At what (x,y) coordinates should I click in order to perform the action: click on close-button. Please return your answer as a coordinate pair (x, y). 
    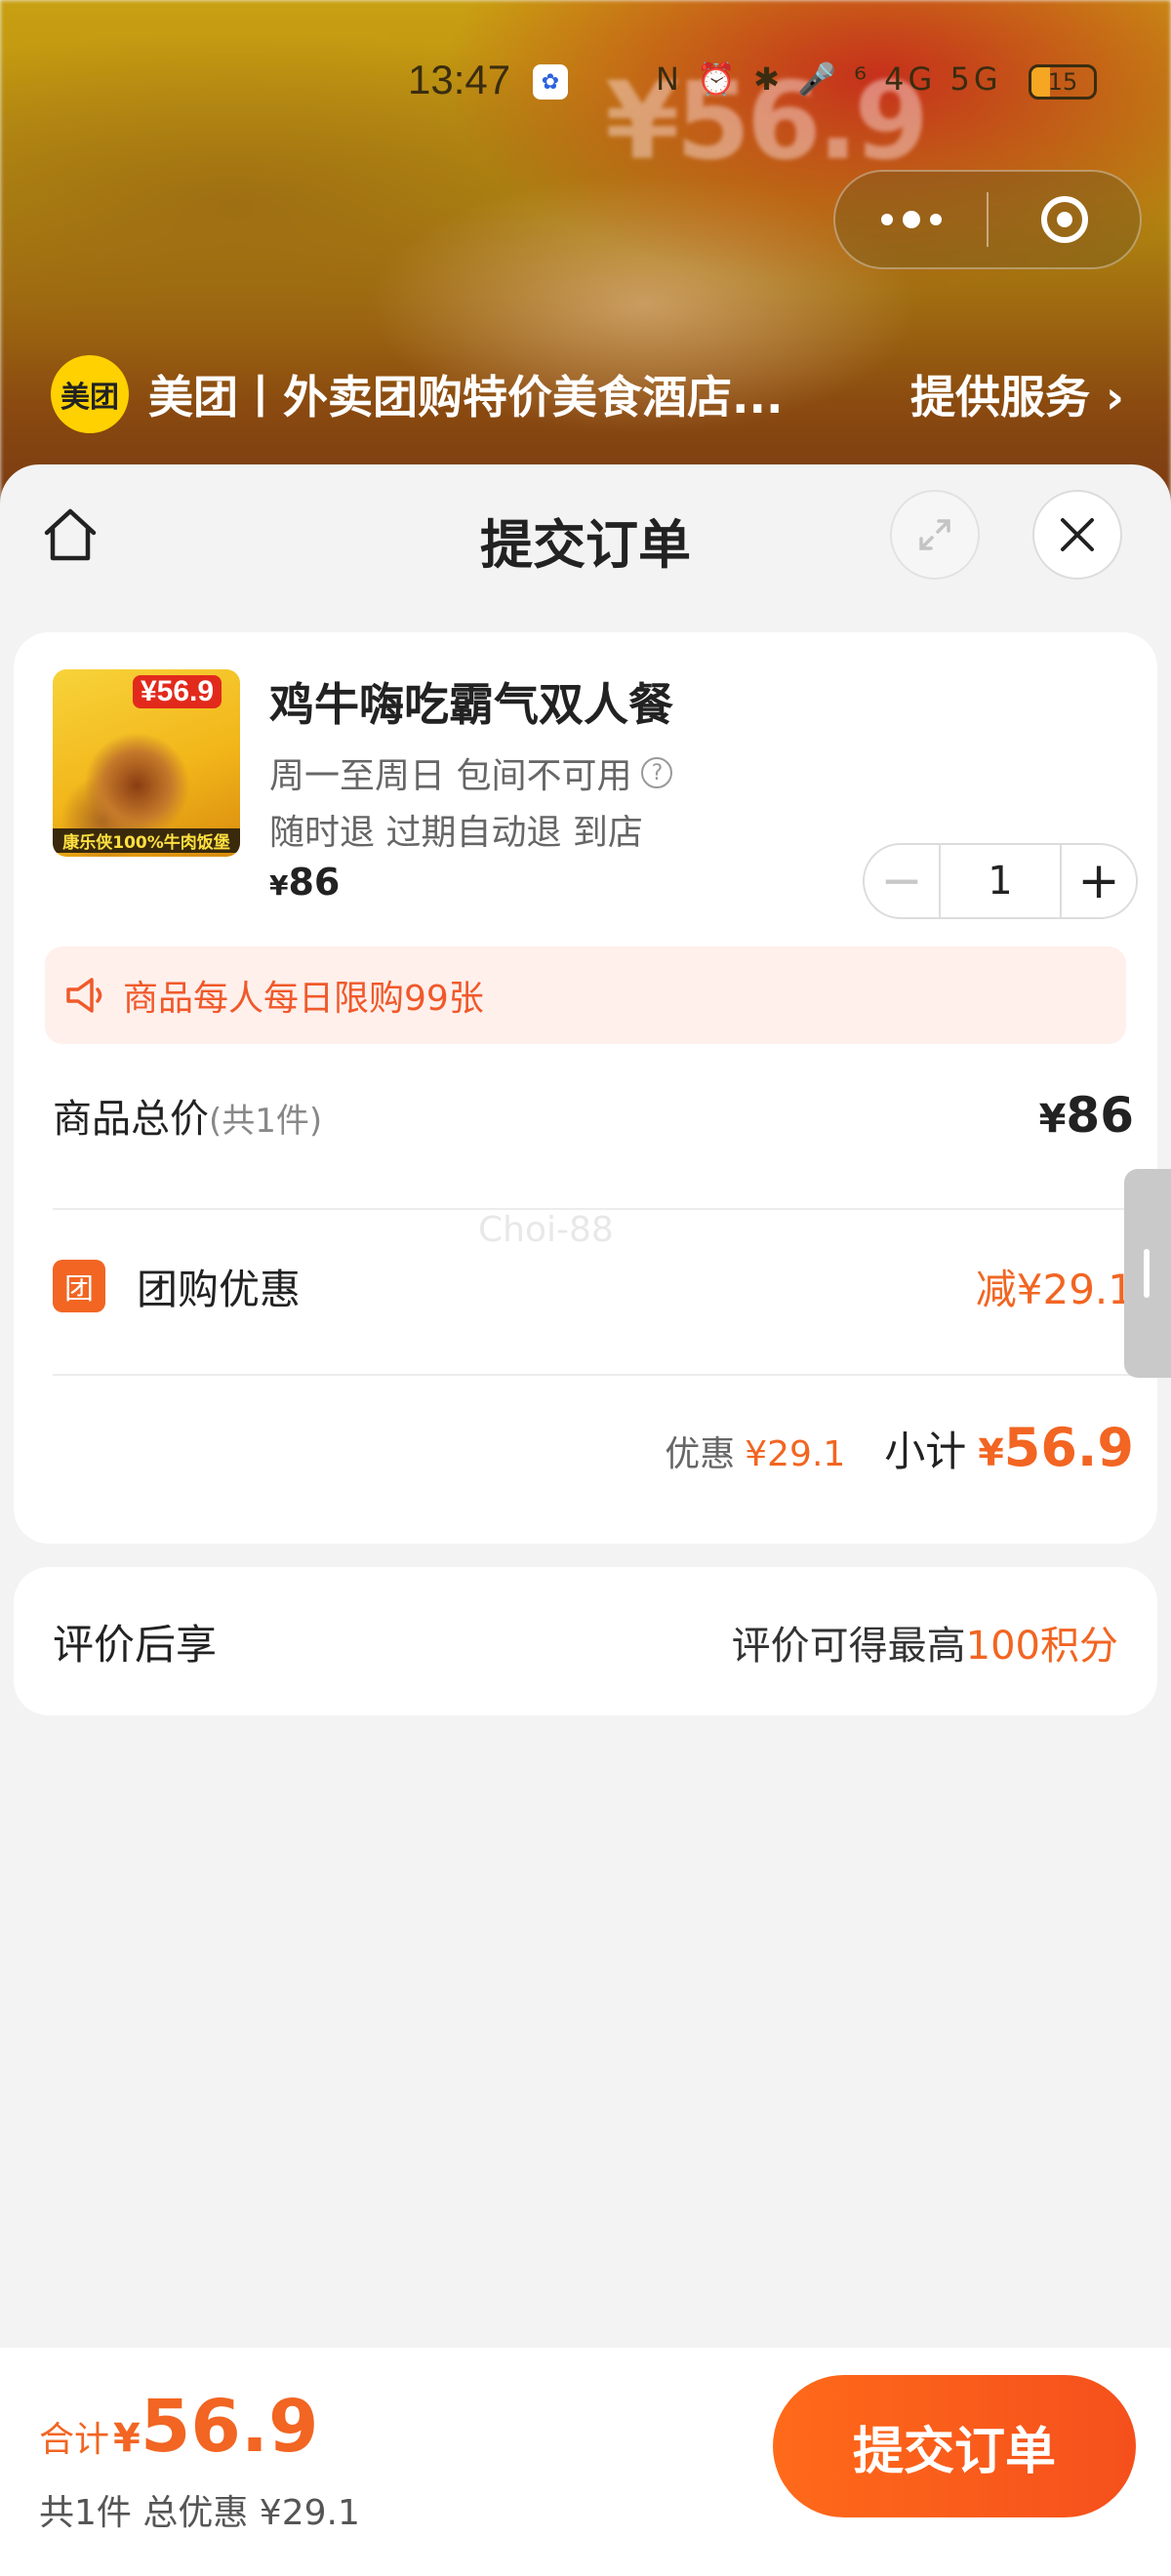
    Looking at the image, I should click on (1077, 535).